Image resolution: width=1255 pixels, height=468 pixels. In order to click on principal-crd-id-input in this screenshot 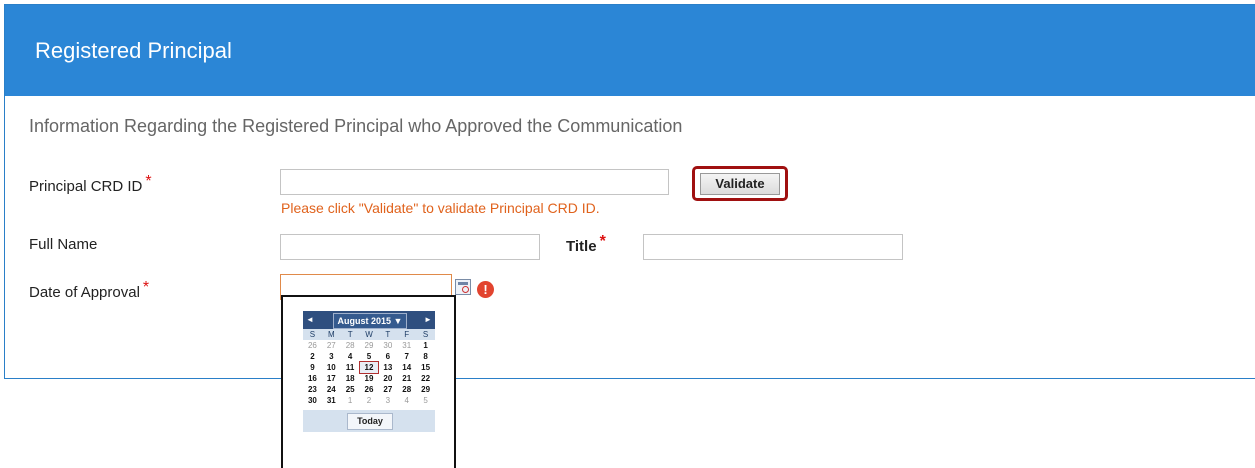, I will do `click(474, 182)`.